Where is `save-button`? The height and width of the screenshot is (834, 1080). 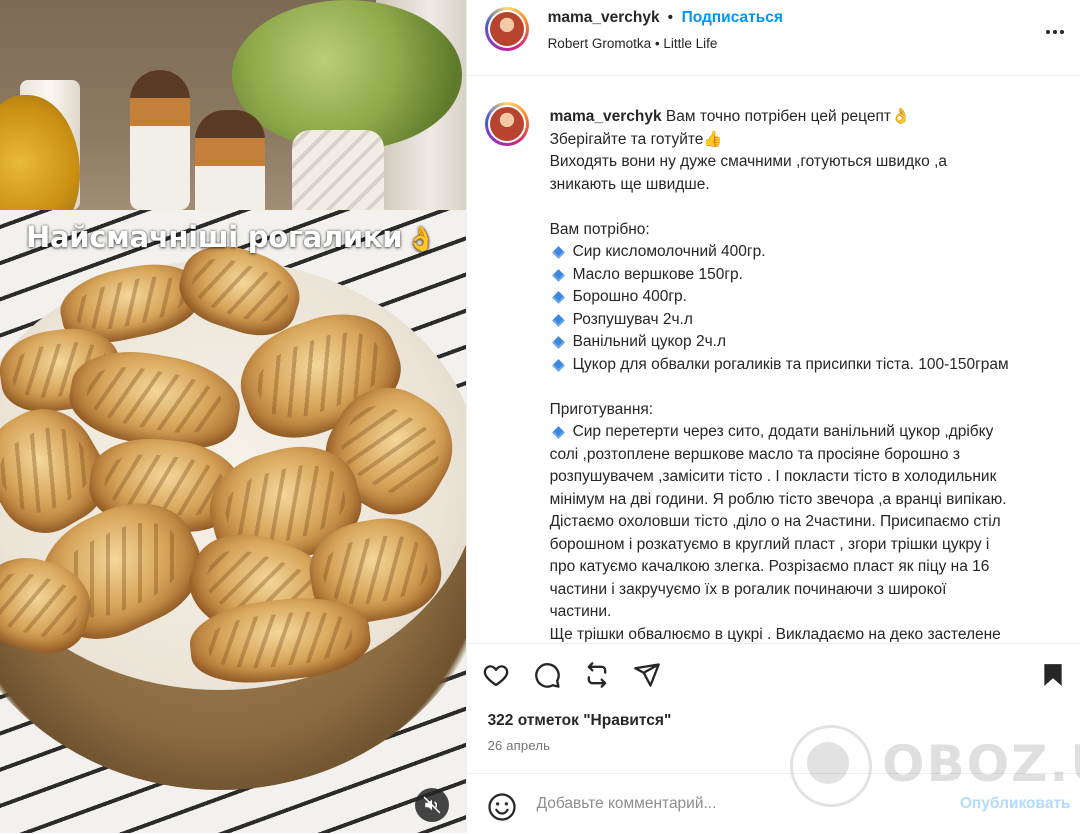
save-button is located at coordinates (1053, 675).